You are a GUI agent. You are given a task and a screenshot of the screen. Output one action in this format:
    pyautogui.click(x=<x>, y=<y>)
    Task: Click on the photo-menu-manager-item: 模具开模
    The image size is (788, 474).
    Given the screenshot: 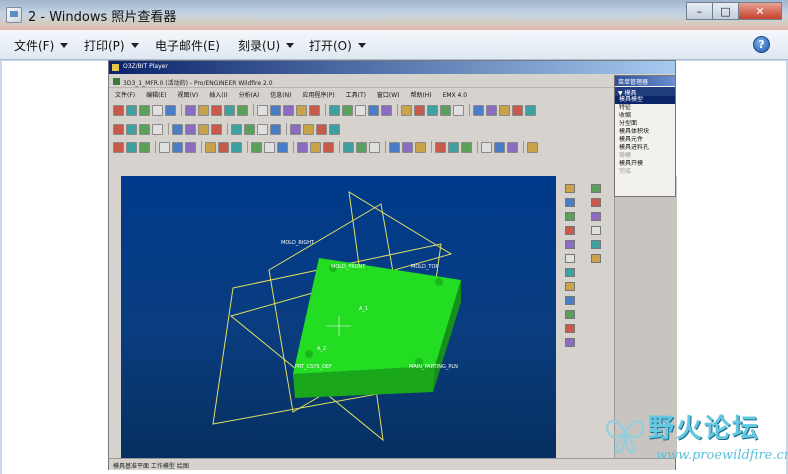 What is the action you would take?
    pyautogui.click(x=631, y=163)
    